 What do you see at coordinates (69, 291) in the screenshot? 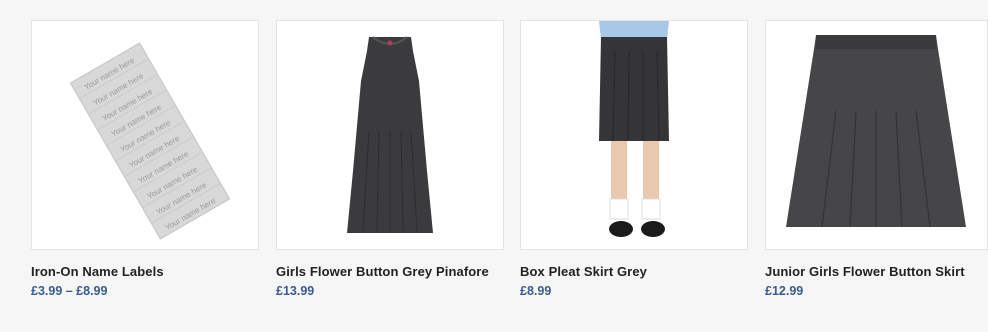
I see `product-price: £3.99 – £8.99` at bounding box center [69, 291].